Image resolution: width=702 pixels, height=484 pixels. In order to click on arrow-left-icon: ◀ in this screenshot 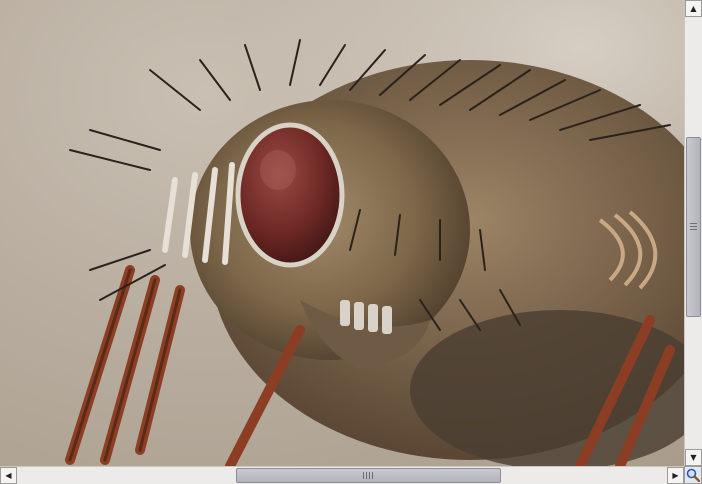, I will do `click(8, 475)`.